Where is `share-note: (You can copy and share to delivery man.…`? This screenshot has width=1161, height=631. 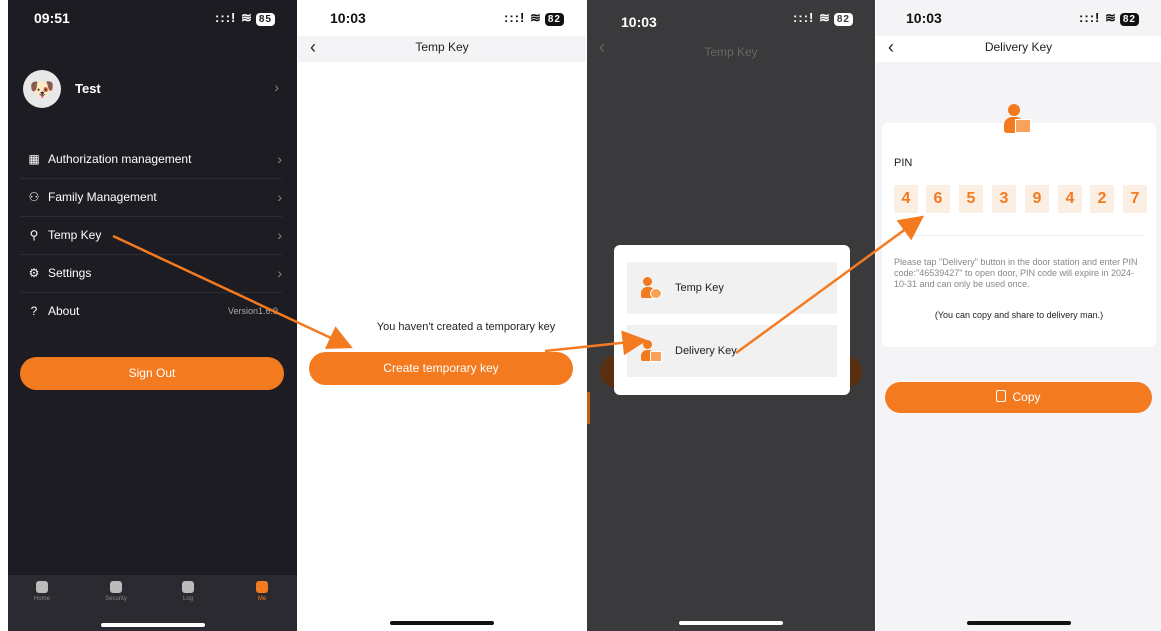 share-note: (You can copy and share to delivery man.… is located at coordinates (1019, 315).